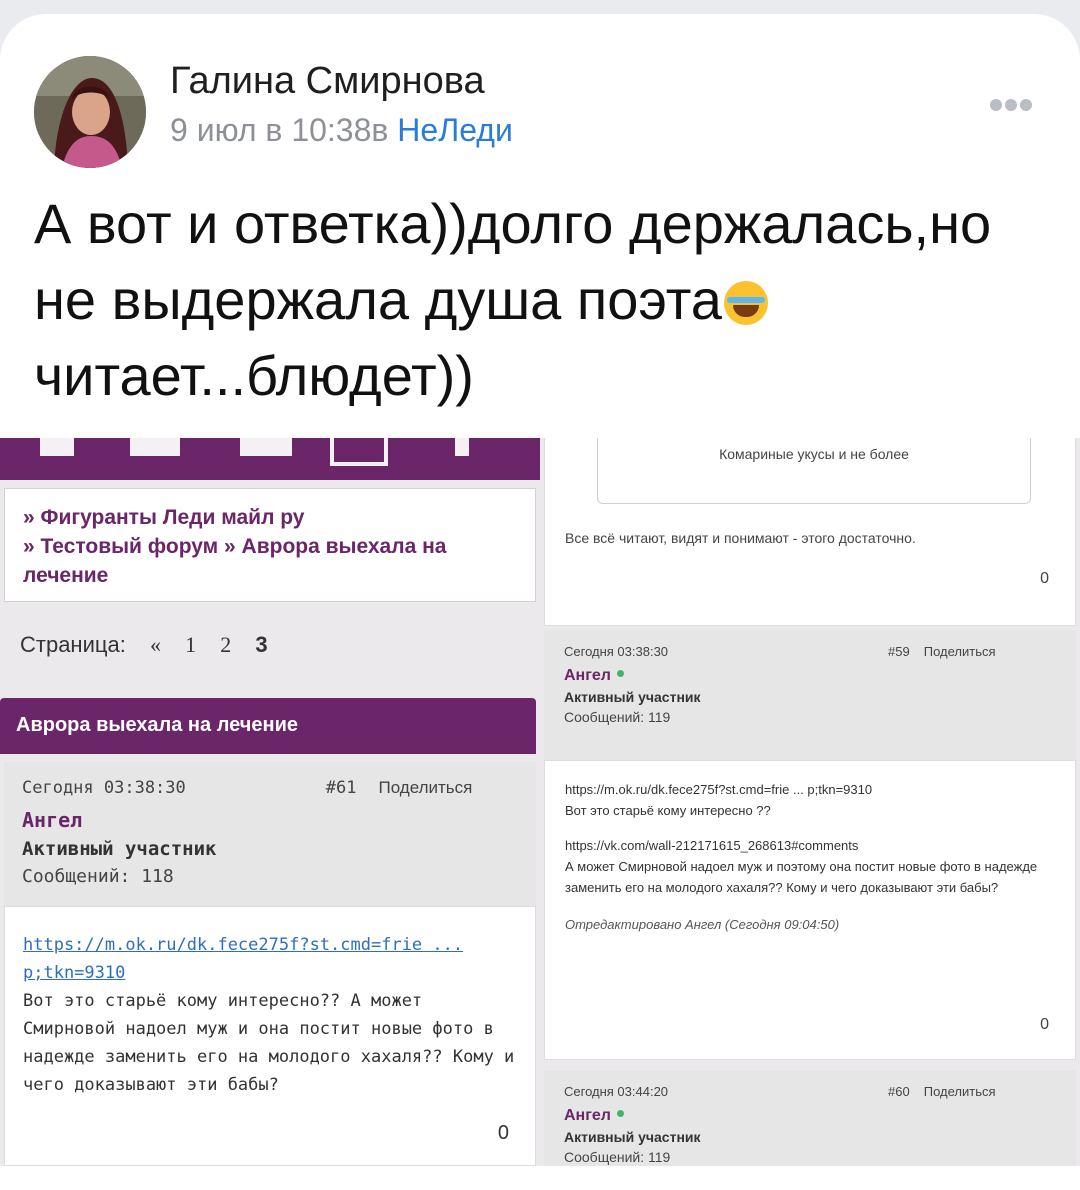  Describe the element at coordinates (455, 130) in the screenshot. I see `group-link: НеЛеди` at that location.